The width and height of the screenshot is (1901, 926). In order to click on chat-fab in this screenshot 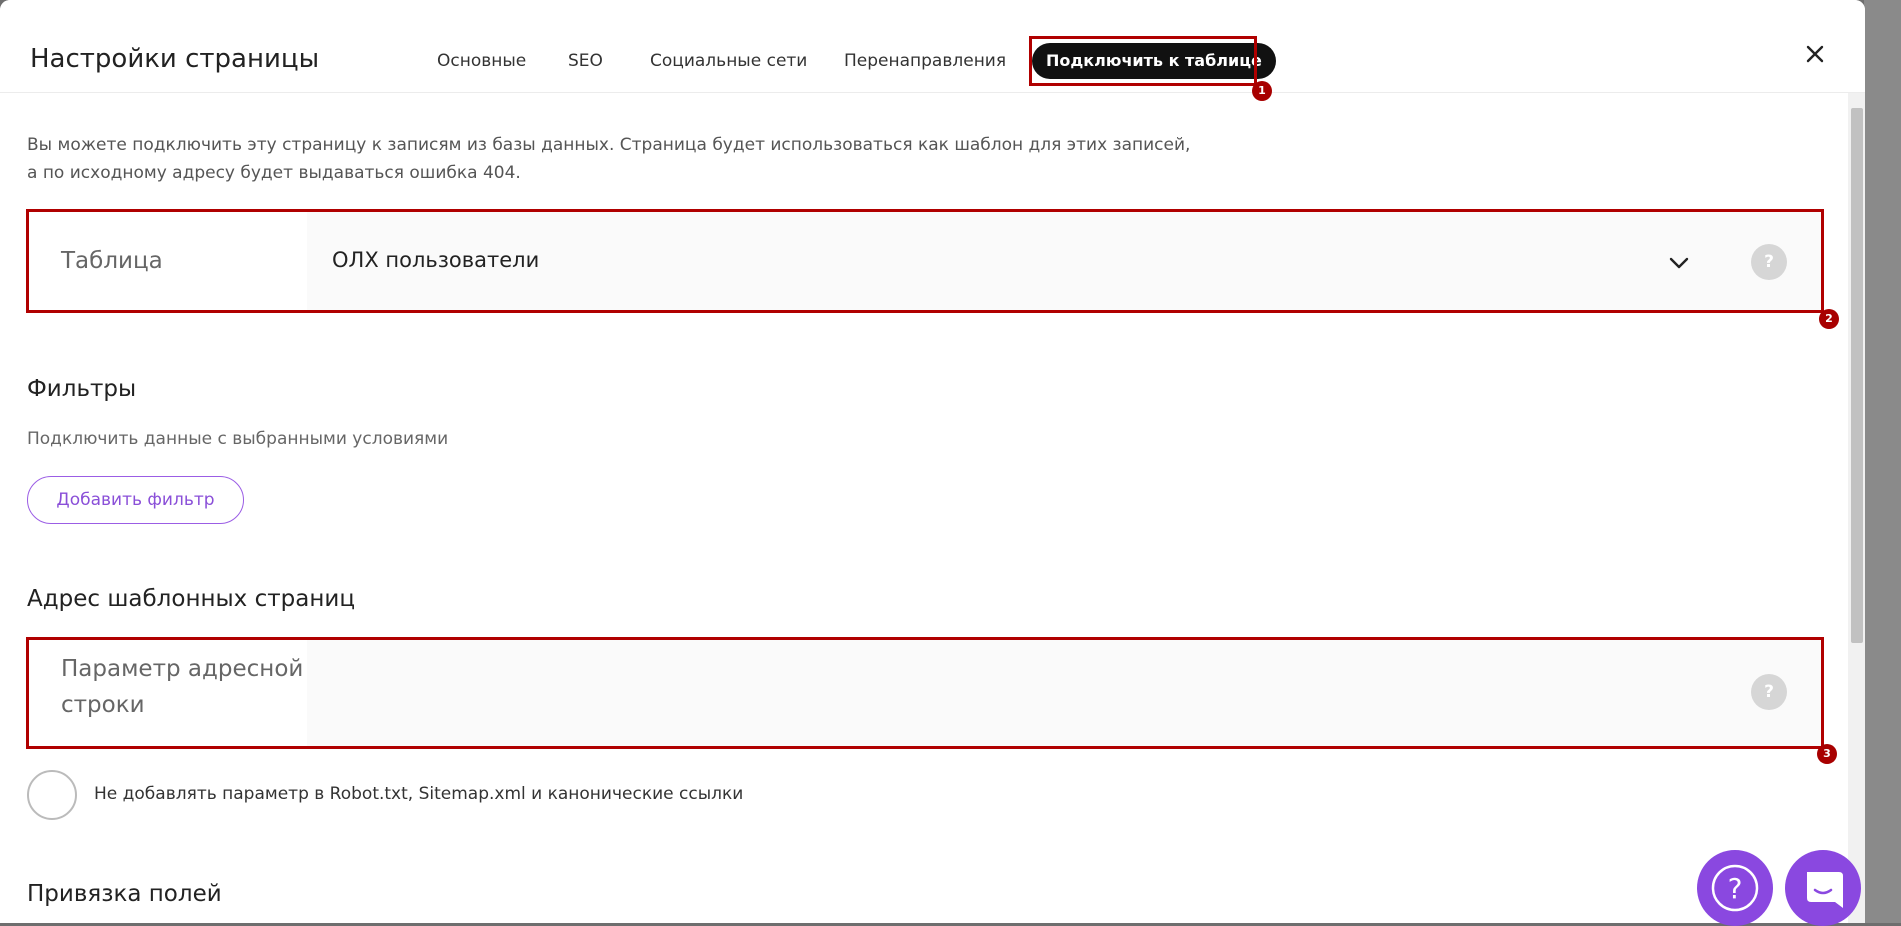, I will do `click(1823, 888)`.